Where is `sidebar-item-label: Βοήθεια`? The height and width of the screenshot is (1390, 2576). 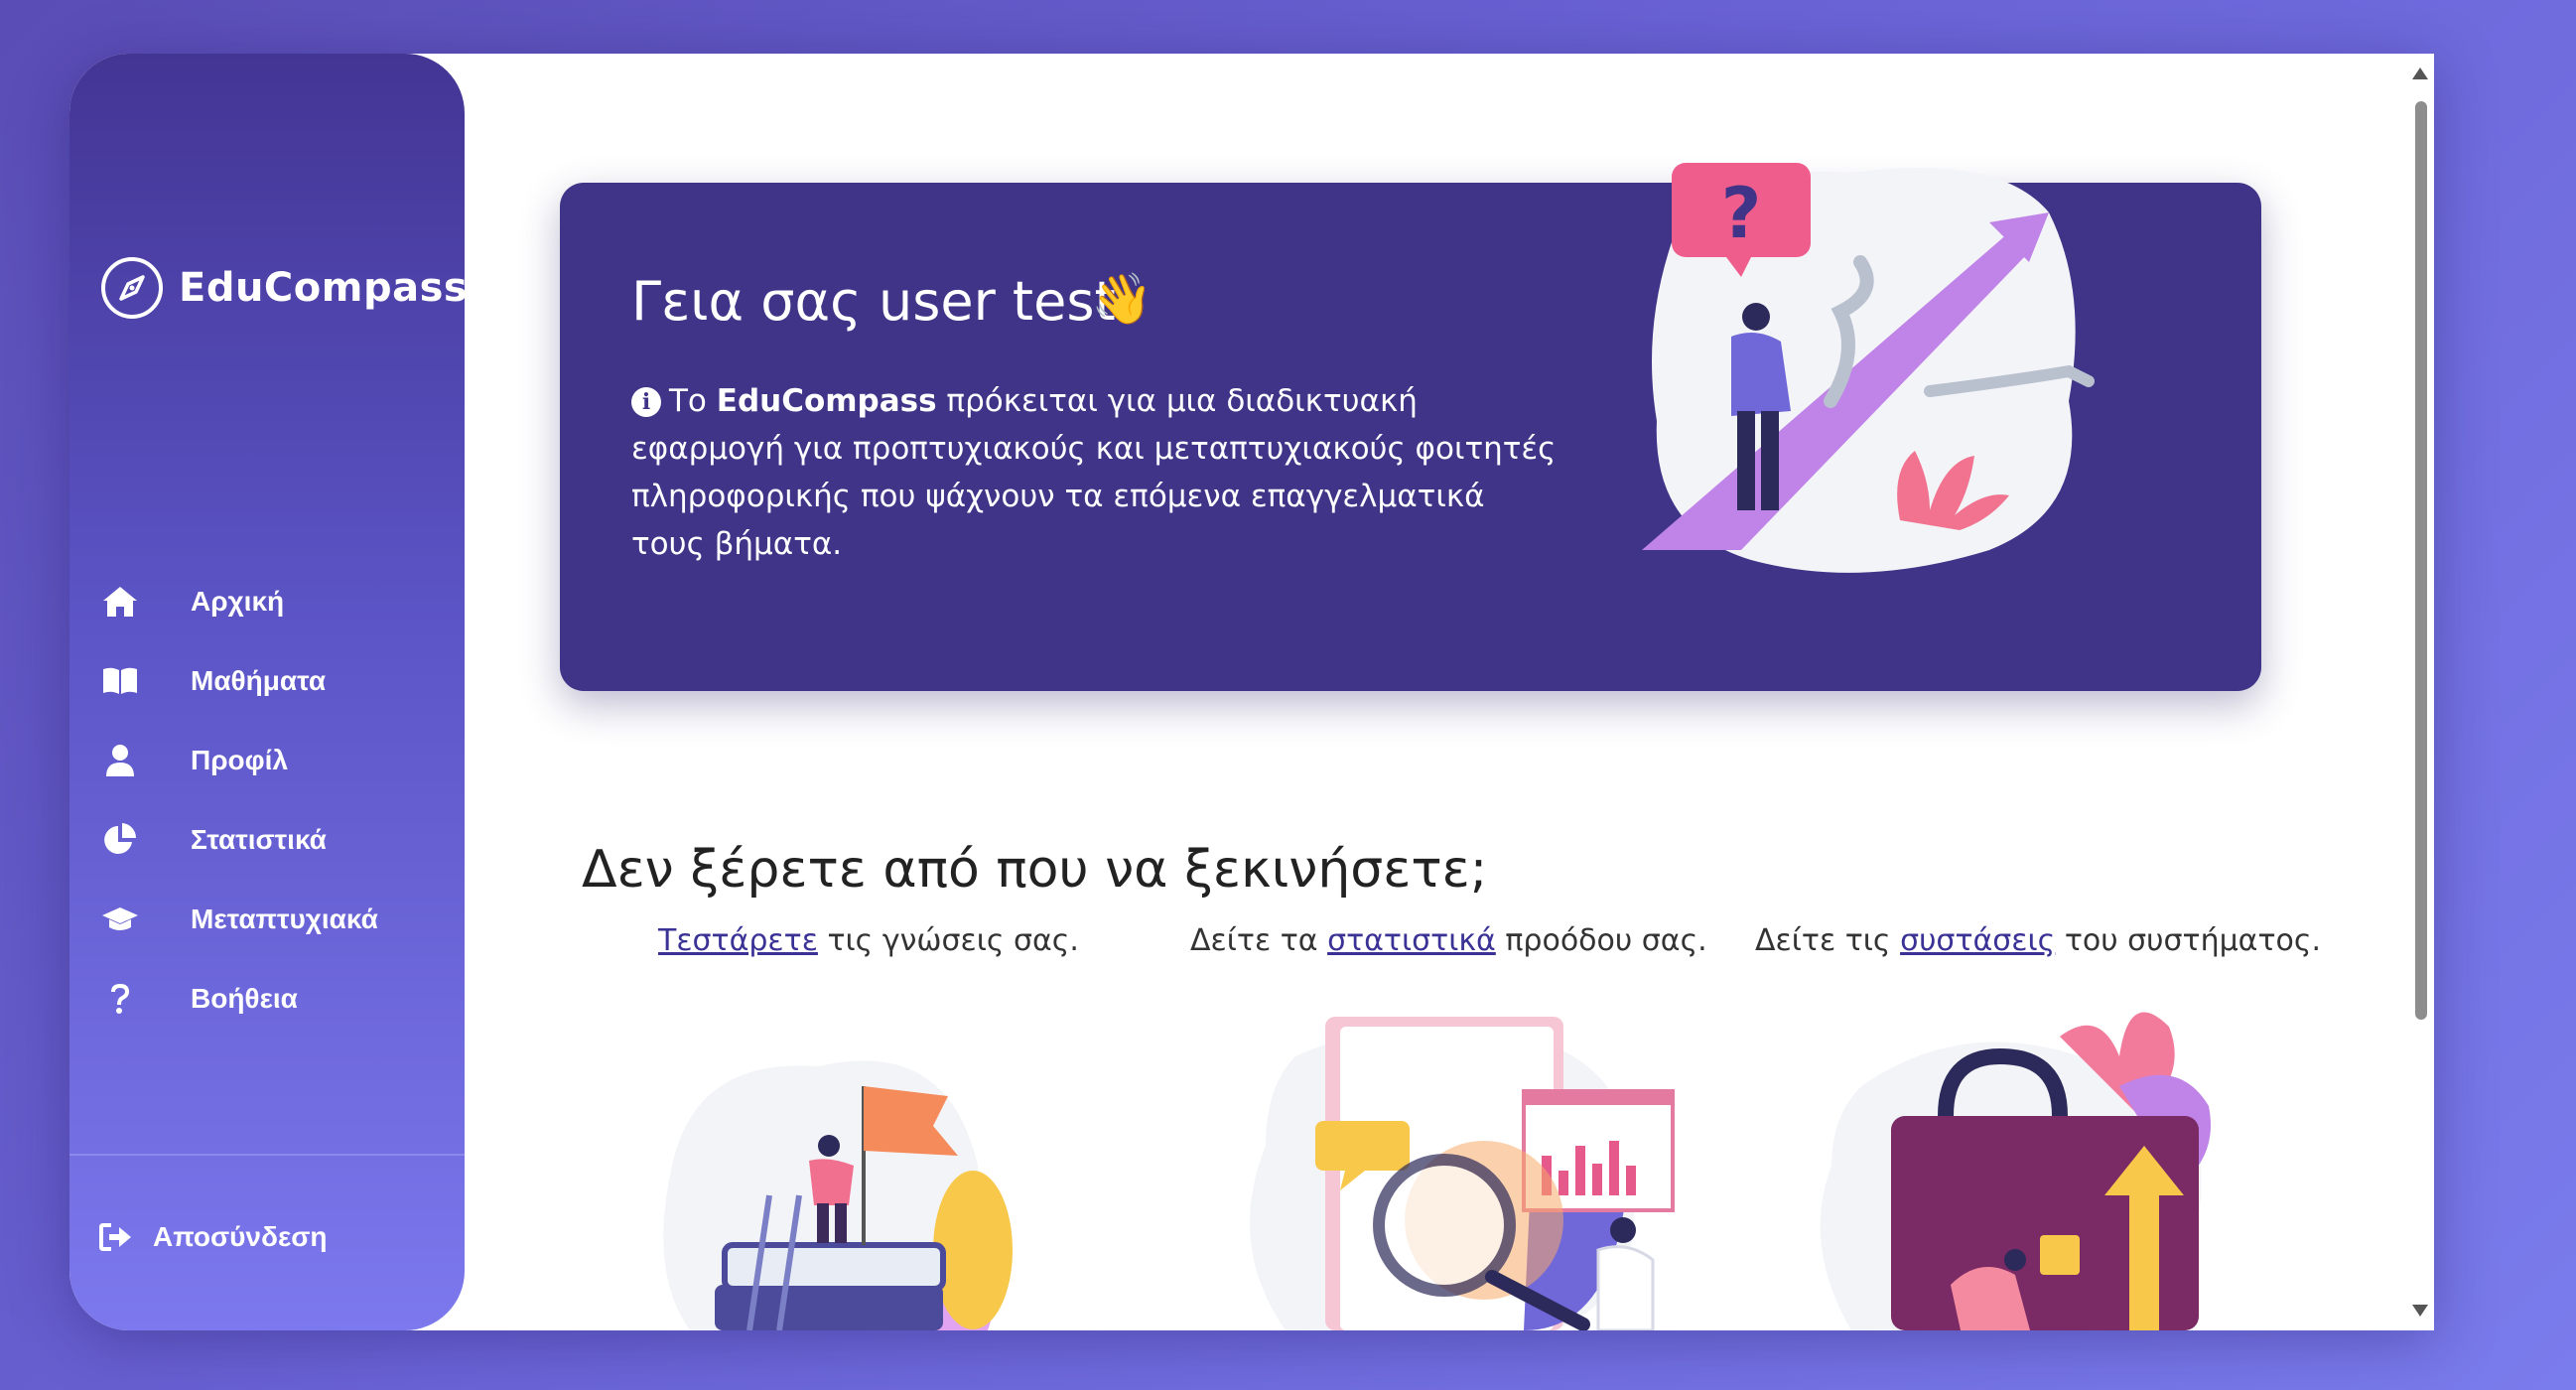
sidebar-item-label: Βοήθεια is located at coordinates (245, 998).